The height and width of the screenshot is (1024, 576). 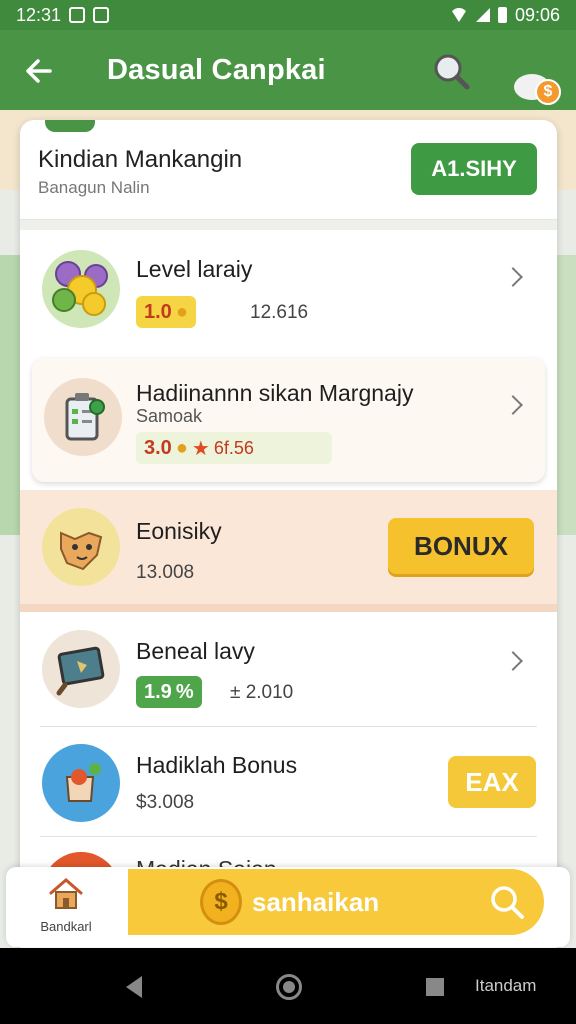 What do you see at coordinates (461, 546) in the screenshot?
I see `bonus-button: BONUX` at bounding box center [461, 546].